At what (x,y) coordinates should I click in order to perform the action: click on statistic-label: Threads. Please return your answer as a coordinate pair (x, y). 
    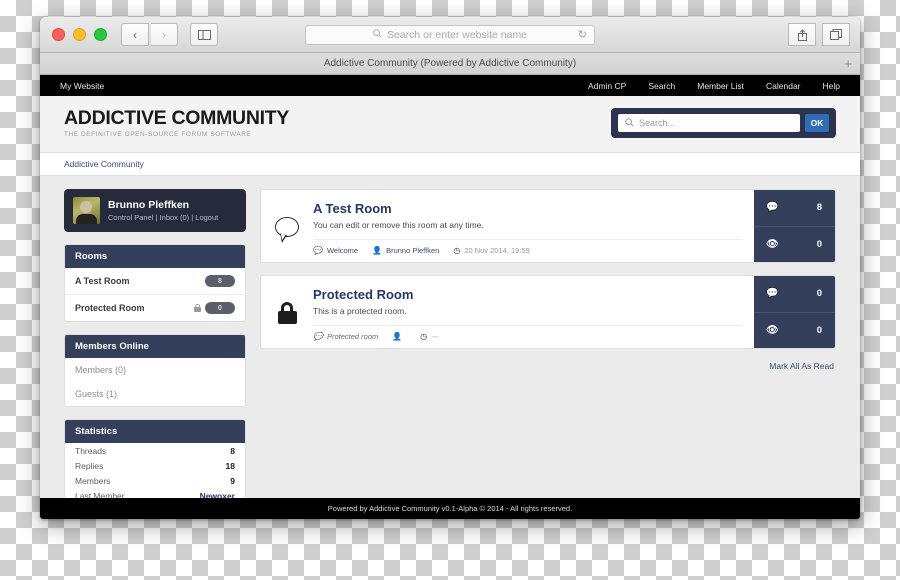
    Looking at the image, I should click on (91, 450).